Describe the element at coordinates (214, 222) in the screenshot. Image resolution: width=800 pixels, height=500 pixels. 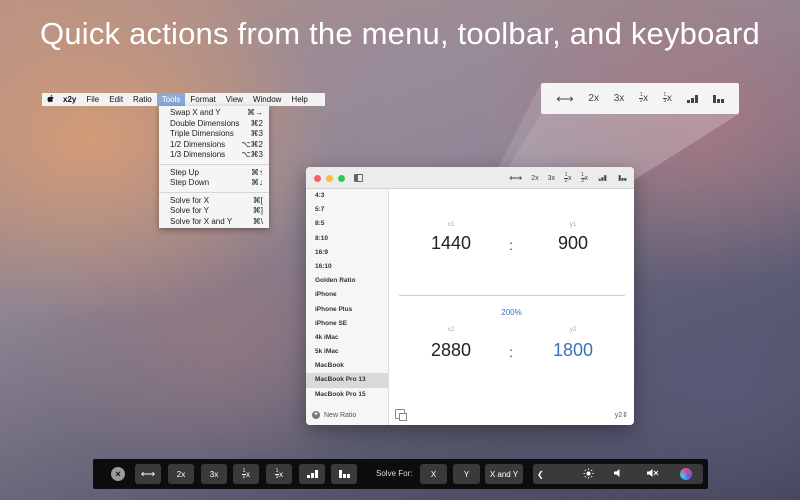
I see `menu-item-solve-xy: Solve for X and Y ⌘\` at that location.